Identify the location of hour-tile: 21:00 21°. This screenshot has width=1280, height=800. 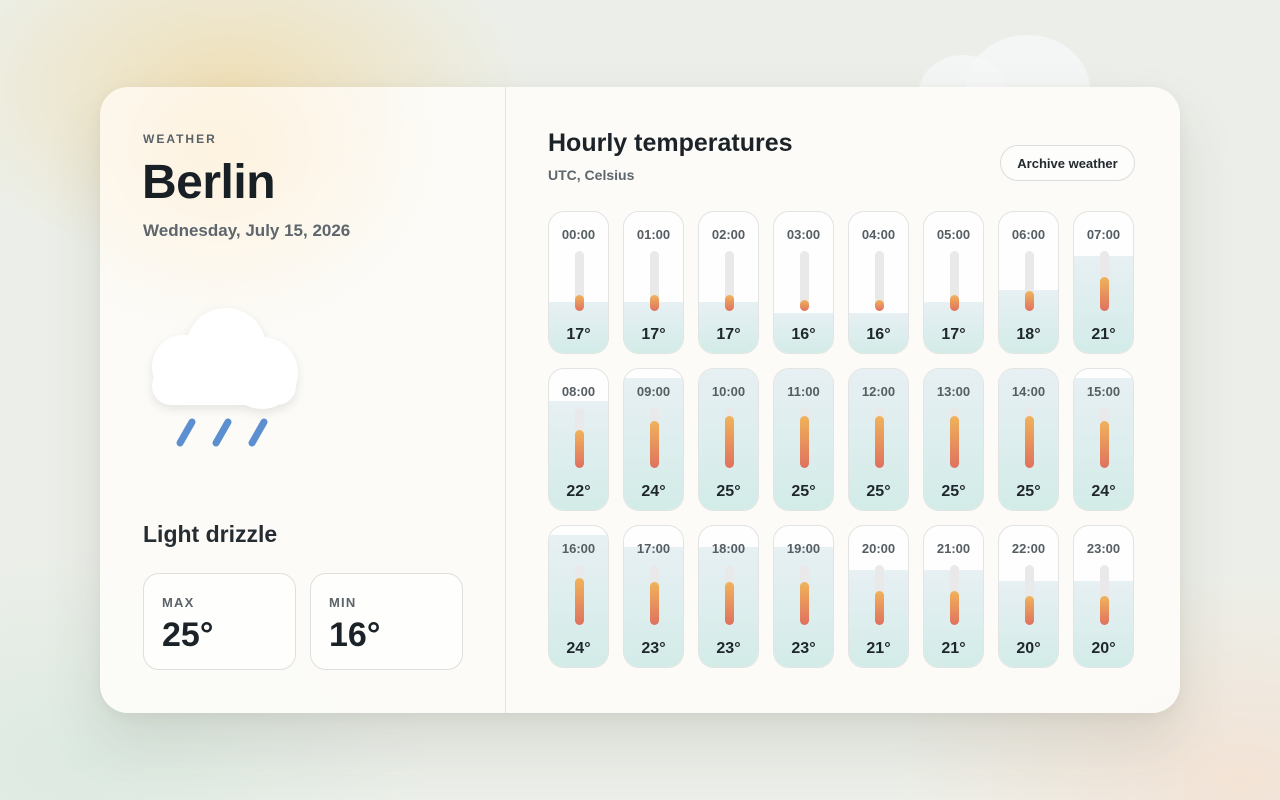
(953, 596).